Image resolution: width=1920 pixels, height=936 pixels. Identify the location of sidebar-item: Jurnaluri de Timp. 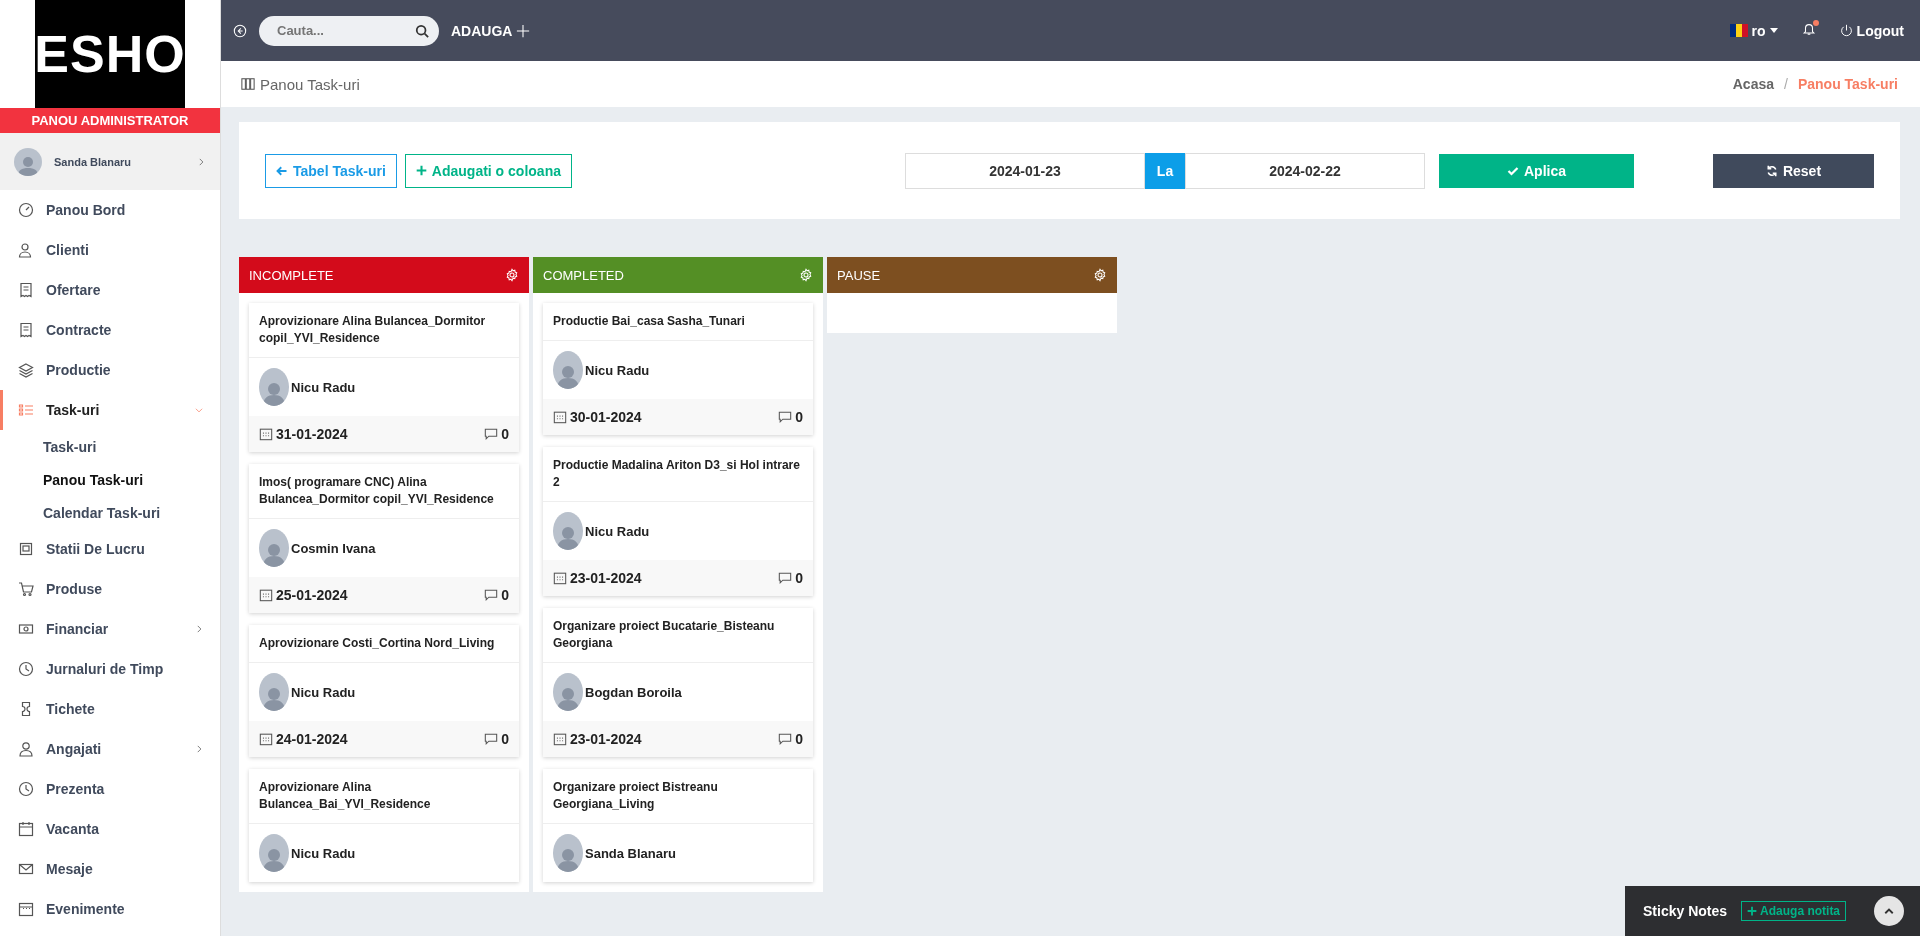
(110, 669).